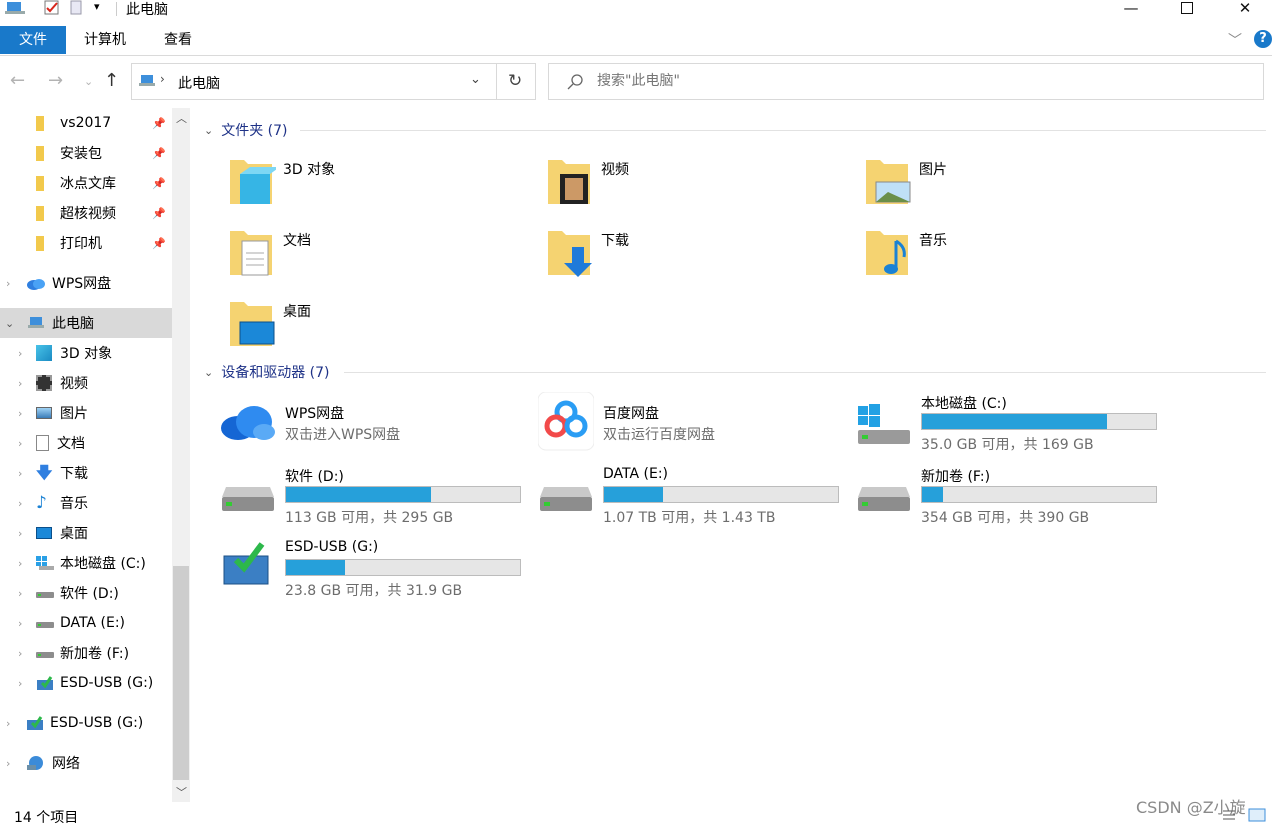 This screenshot has width=1272, height=827. I want to click on group-header-devices: ⌄ 设备和驱动器 (7), so click(267, 372).